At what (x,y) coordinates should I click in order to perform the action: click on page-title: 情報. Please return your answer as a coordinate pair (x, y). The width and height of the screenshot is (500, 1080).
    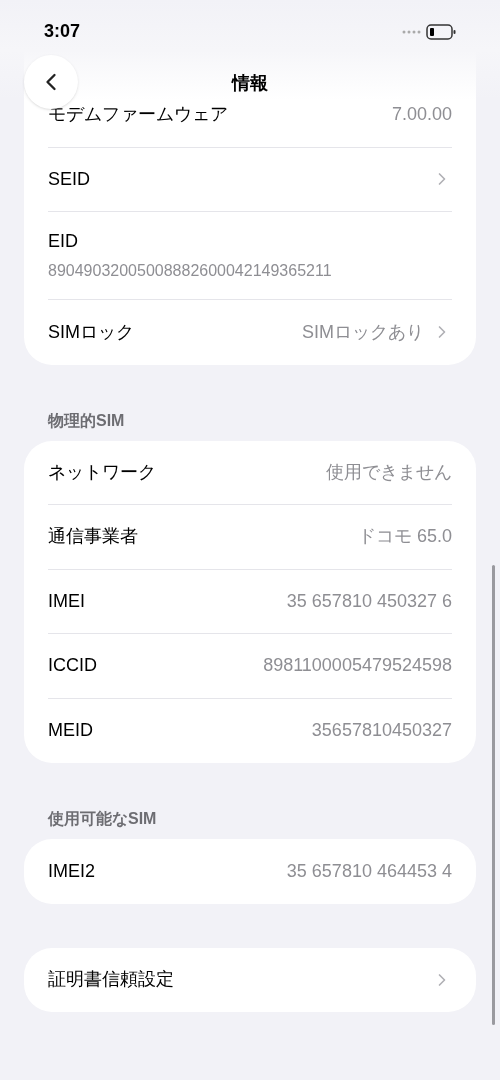
    Looking at the image, I should click on (250, 83).